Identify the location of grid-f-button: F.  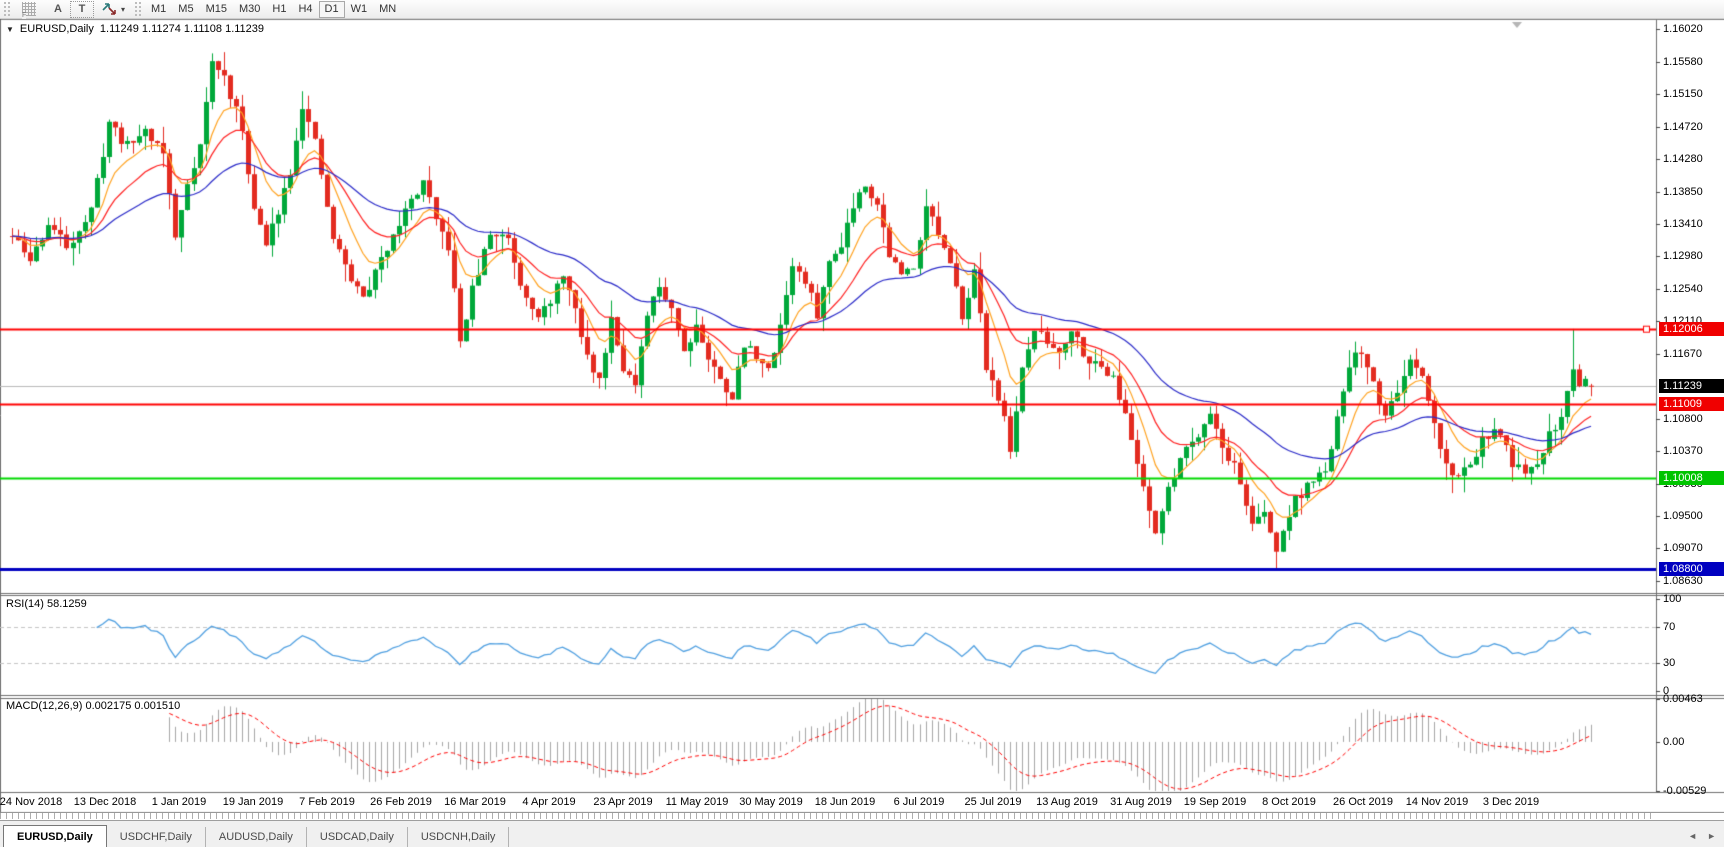
(30, 10).